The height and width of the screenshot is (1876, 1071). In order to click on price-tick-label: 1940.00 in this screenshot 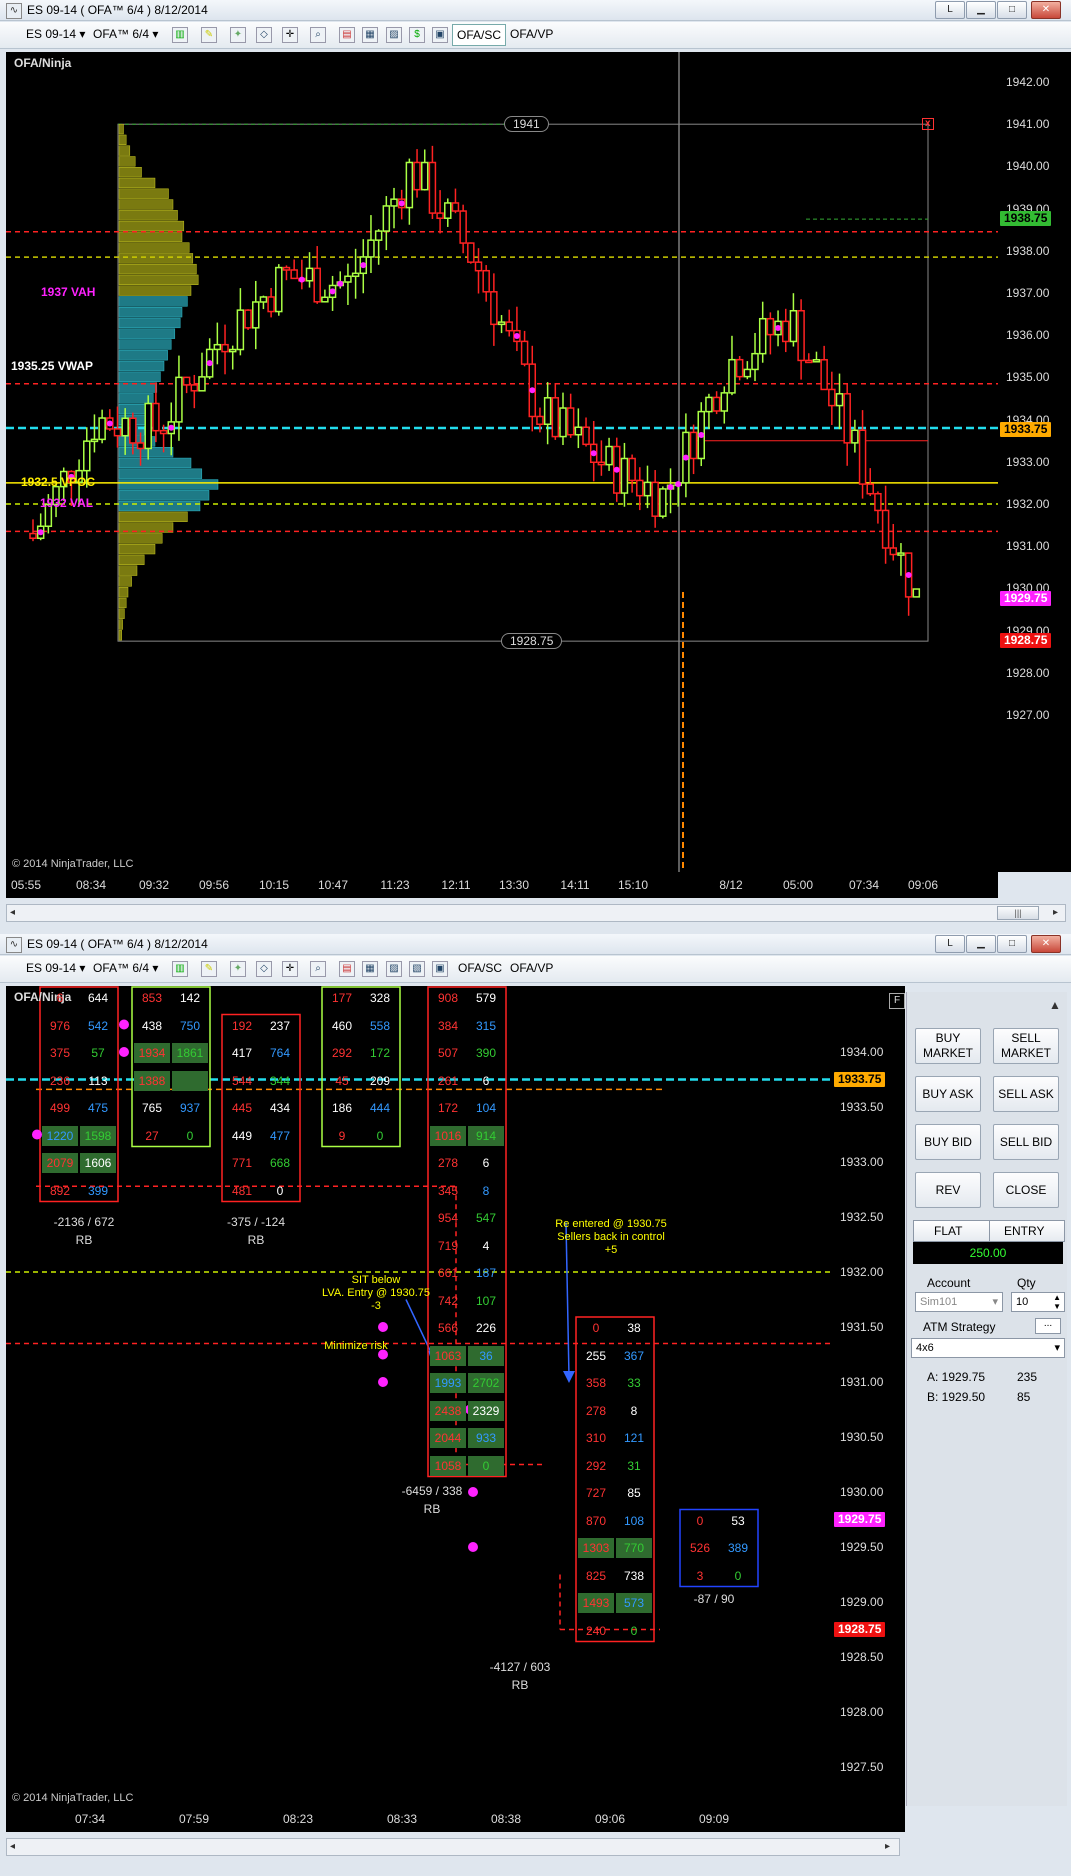, I will do `click(1028, 166)`.